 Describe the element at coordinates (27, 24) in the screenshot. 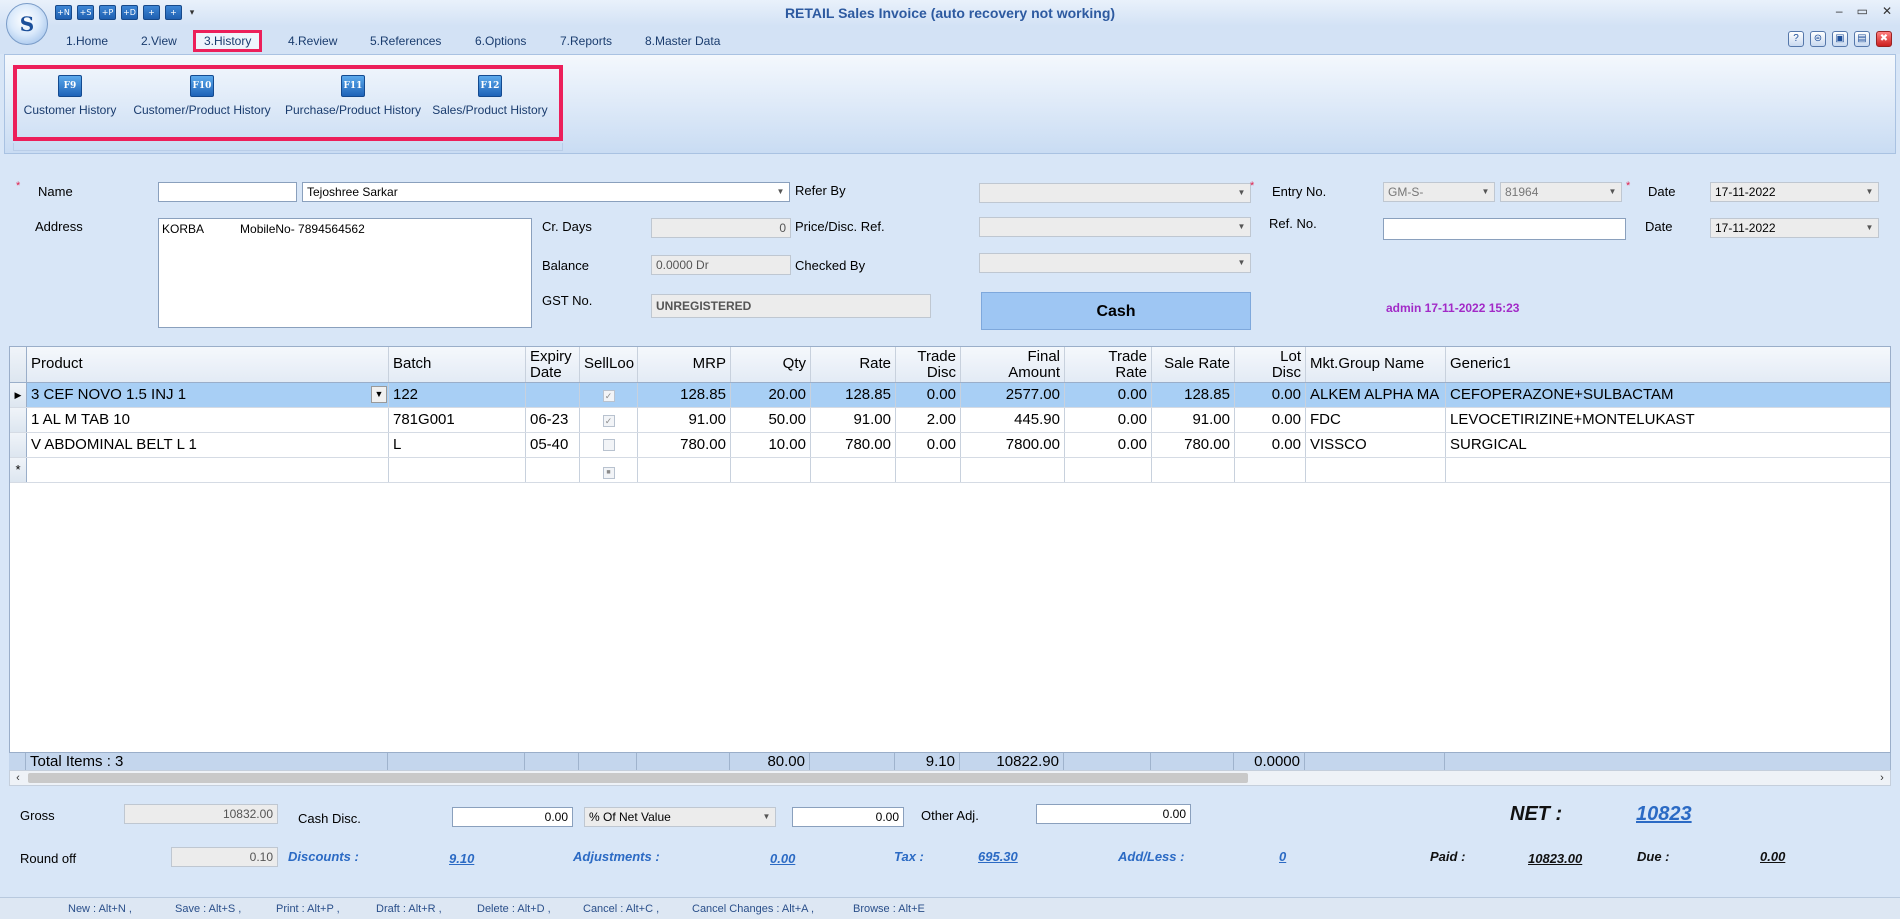

I see `app-logo: S` at that location.